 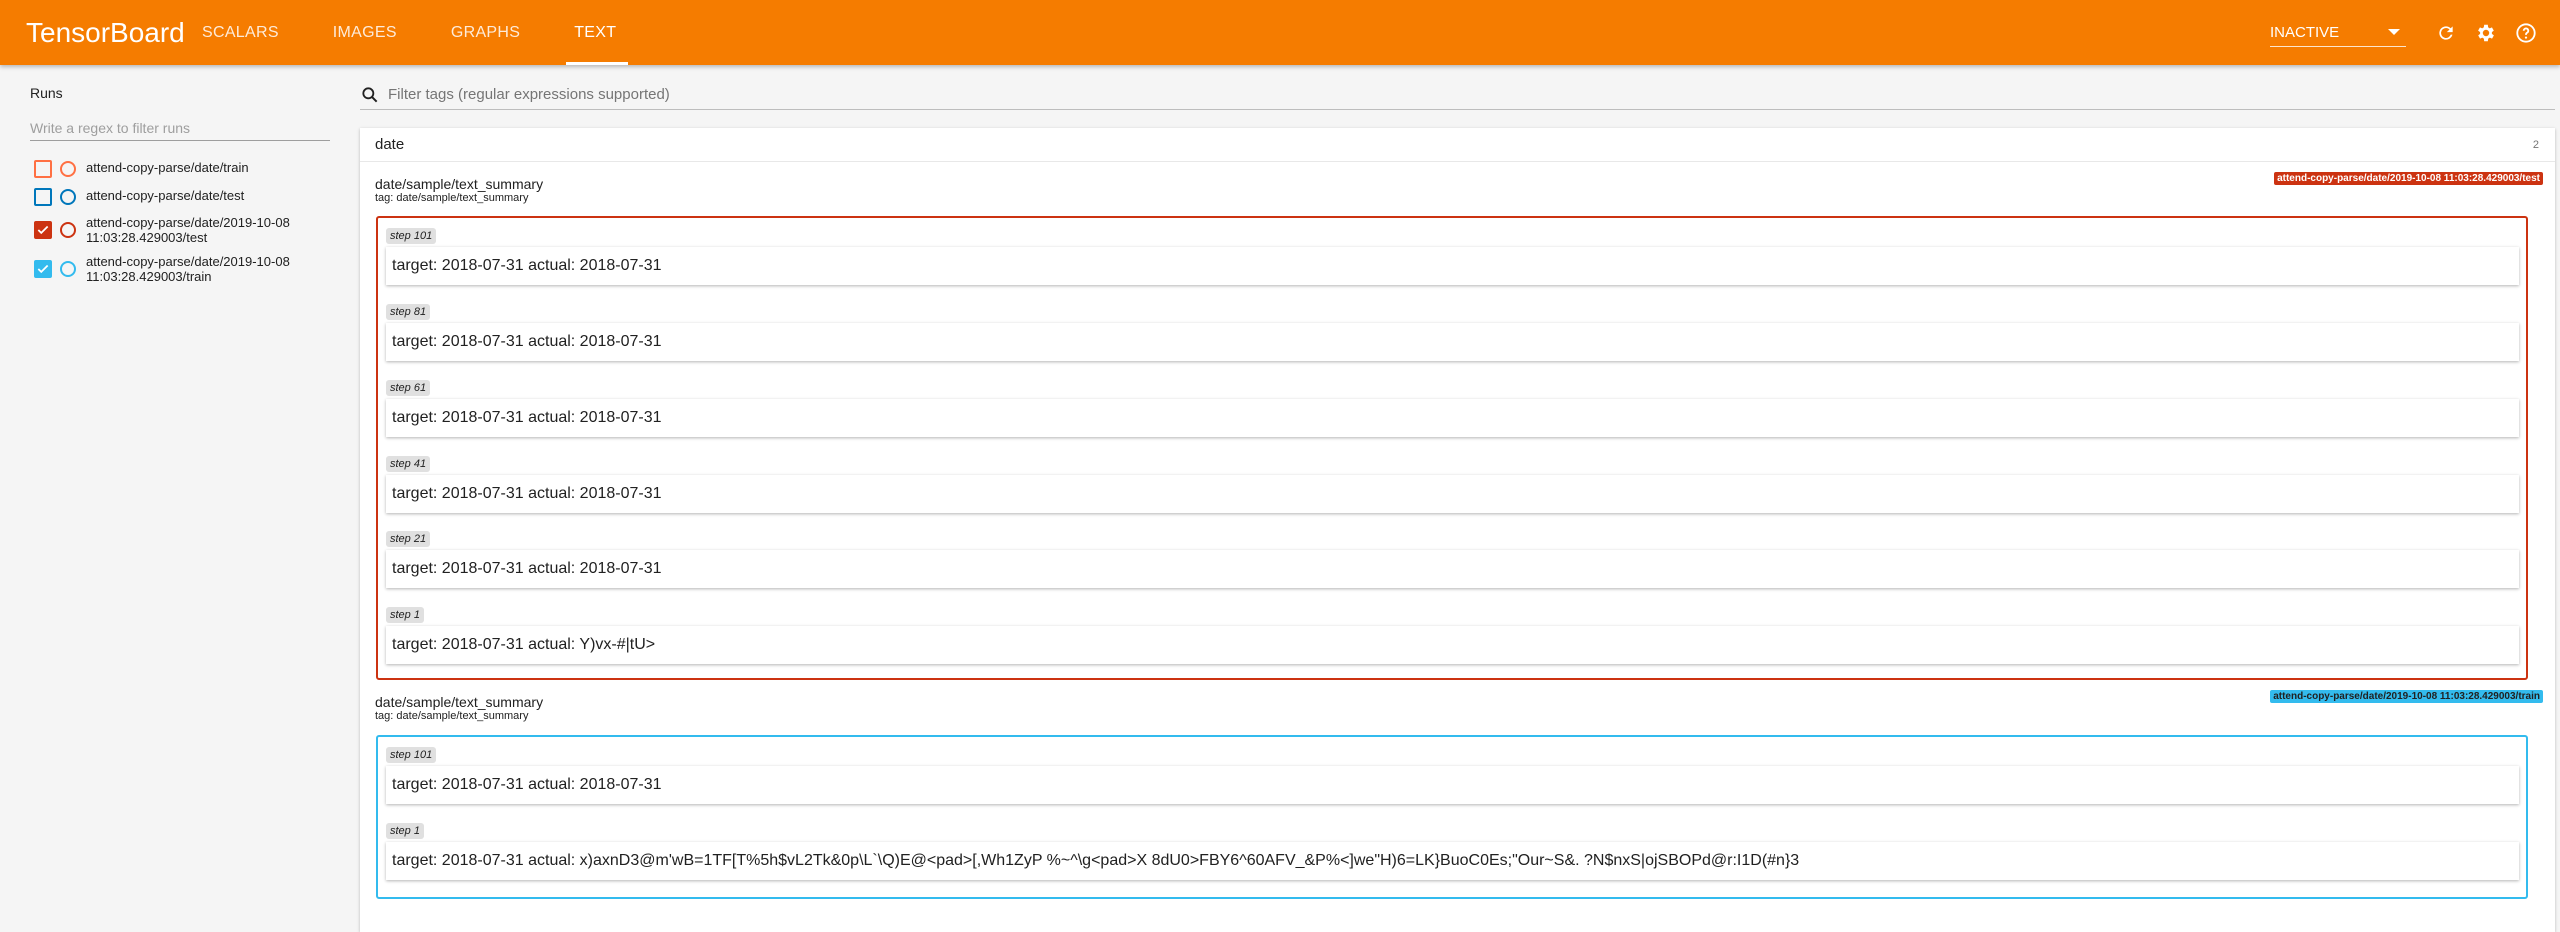 What do you see at coordinates (370, 94) in the screenshot?
I see `search-icon` at bounding box center [370, 94].